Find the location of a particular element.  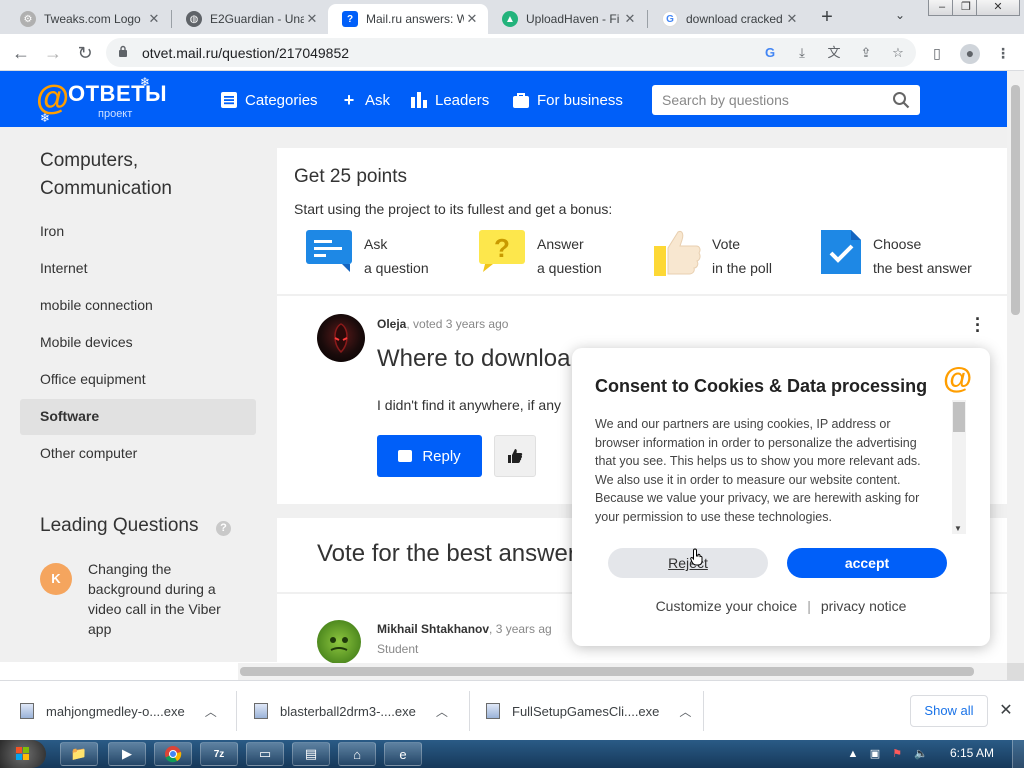

download-filename: mahjongmedley-o....exe is located at coordinates (115, 711).